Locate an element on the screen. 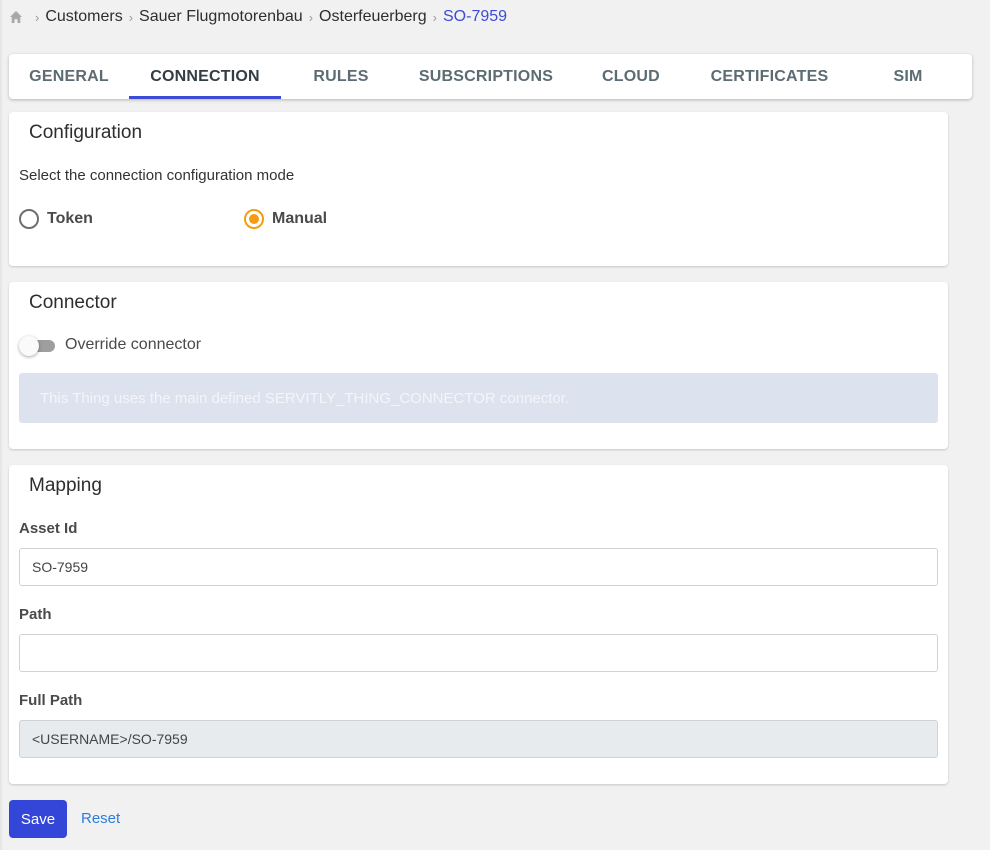 The width and height of the screenshot is (990, 850). path-label: Path is located at coordinates (35, 614).